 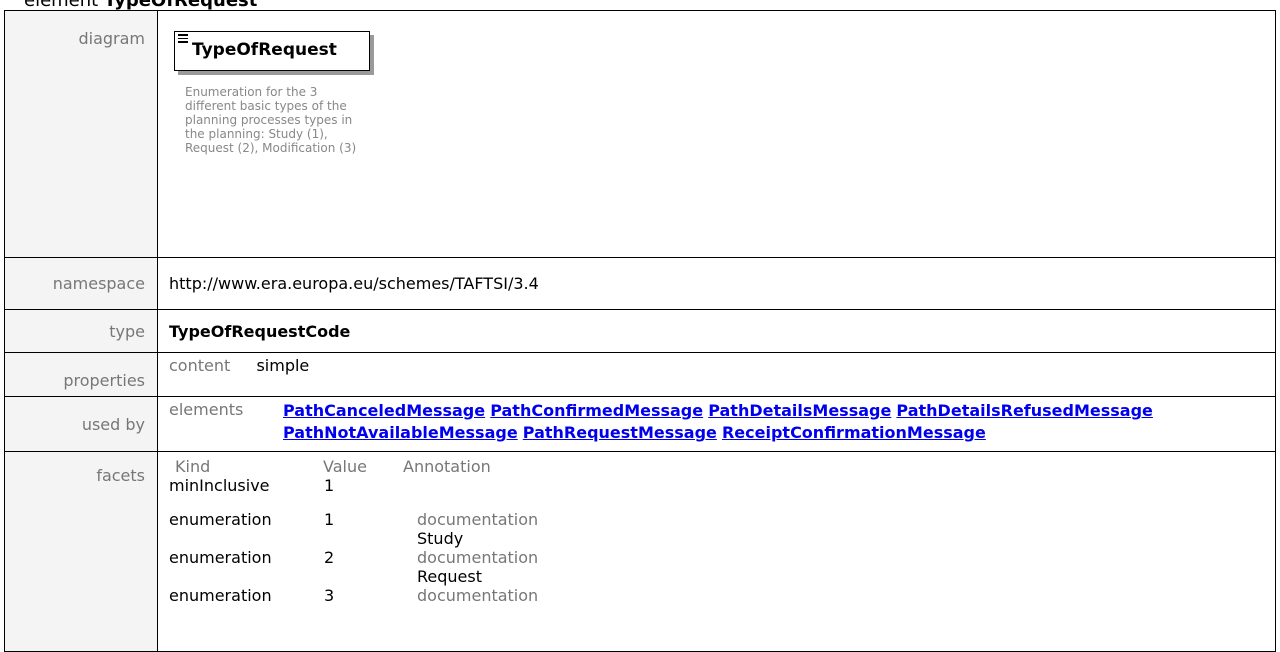 What do you see at coordinates (329, 595) in the screenshot?
I see `facet-value: 3` at bounding box center [329, 595].